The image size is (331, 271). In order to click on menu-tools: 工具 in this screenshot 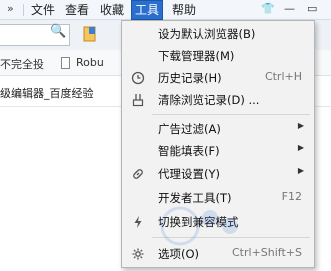, I will do `click(147, 10)`.